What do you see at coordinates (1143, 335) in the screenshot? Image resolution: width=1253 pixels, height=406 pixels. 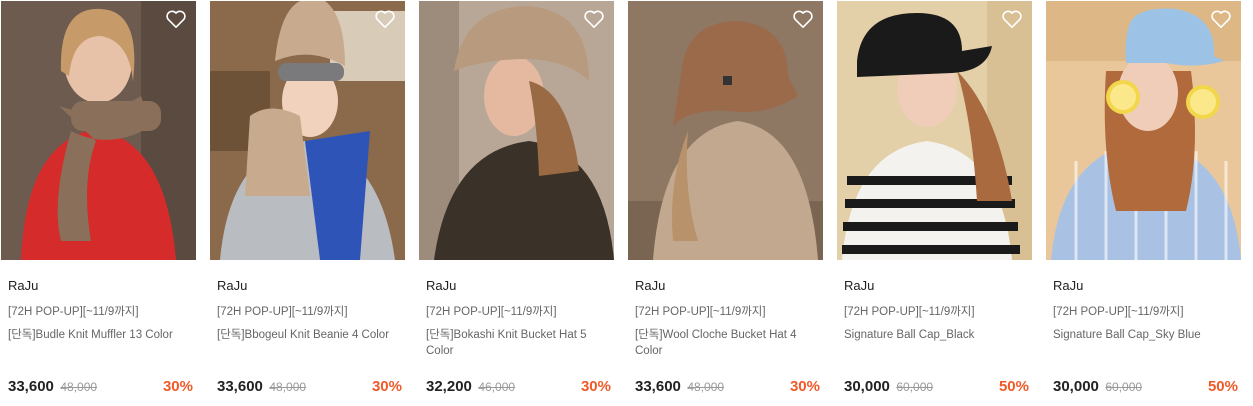 I see `product-name: Signature Ball Cap_Sky Blue` at bounding box center [1143, 335].